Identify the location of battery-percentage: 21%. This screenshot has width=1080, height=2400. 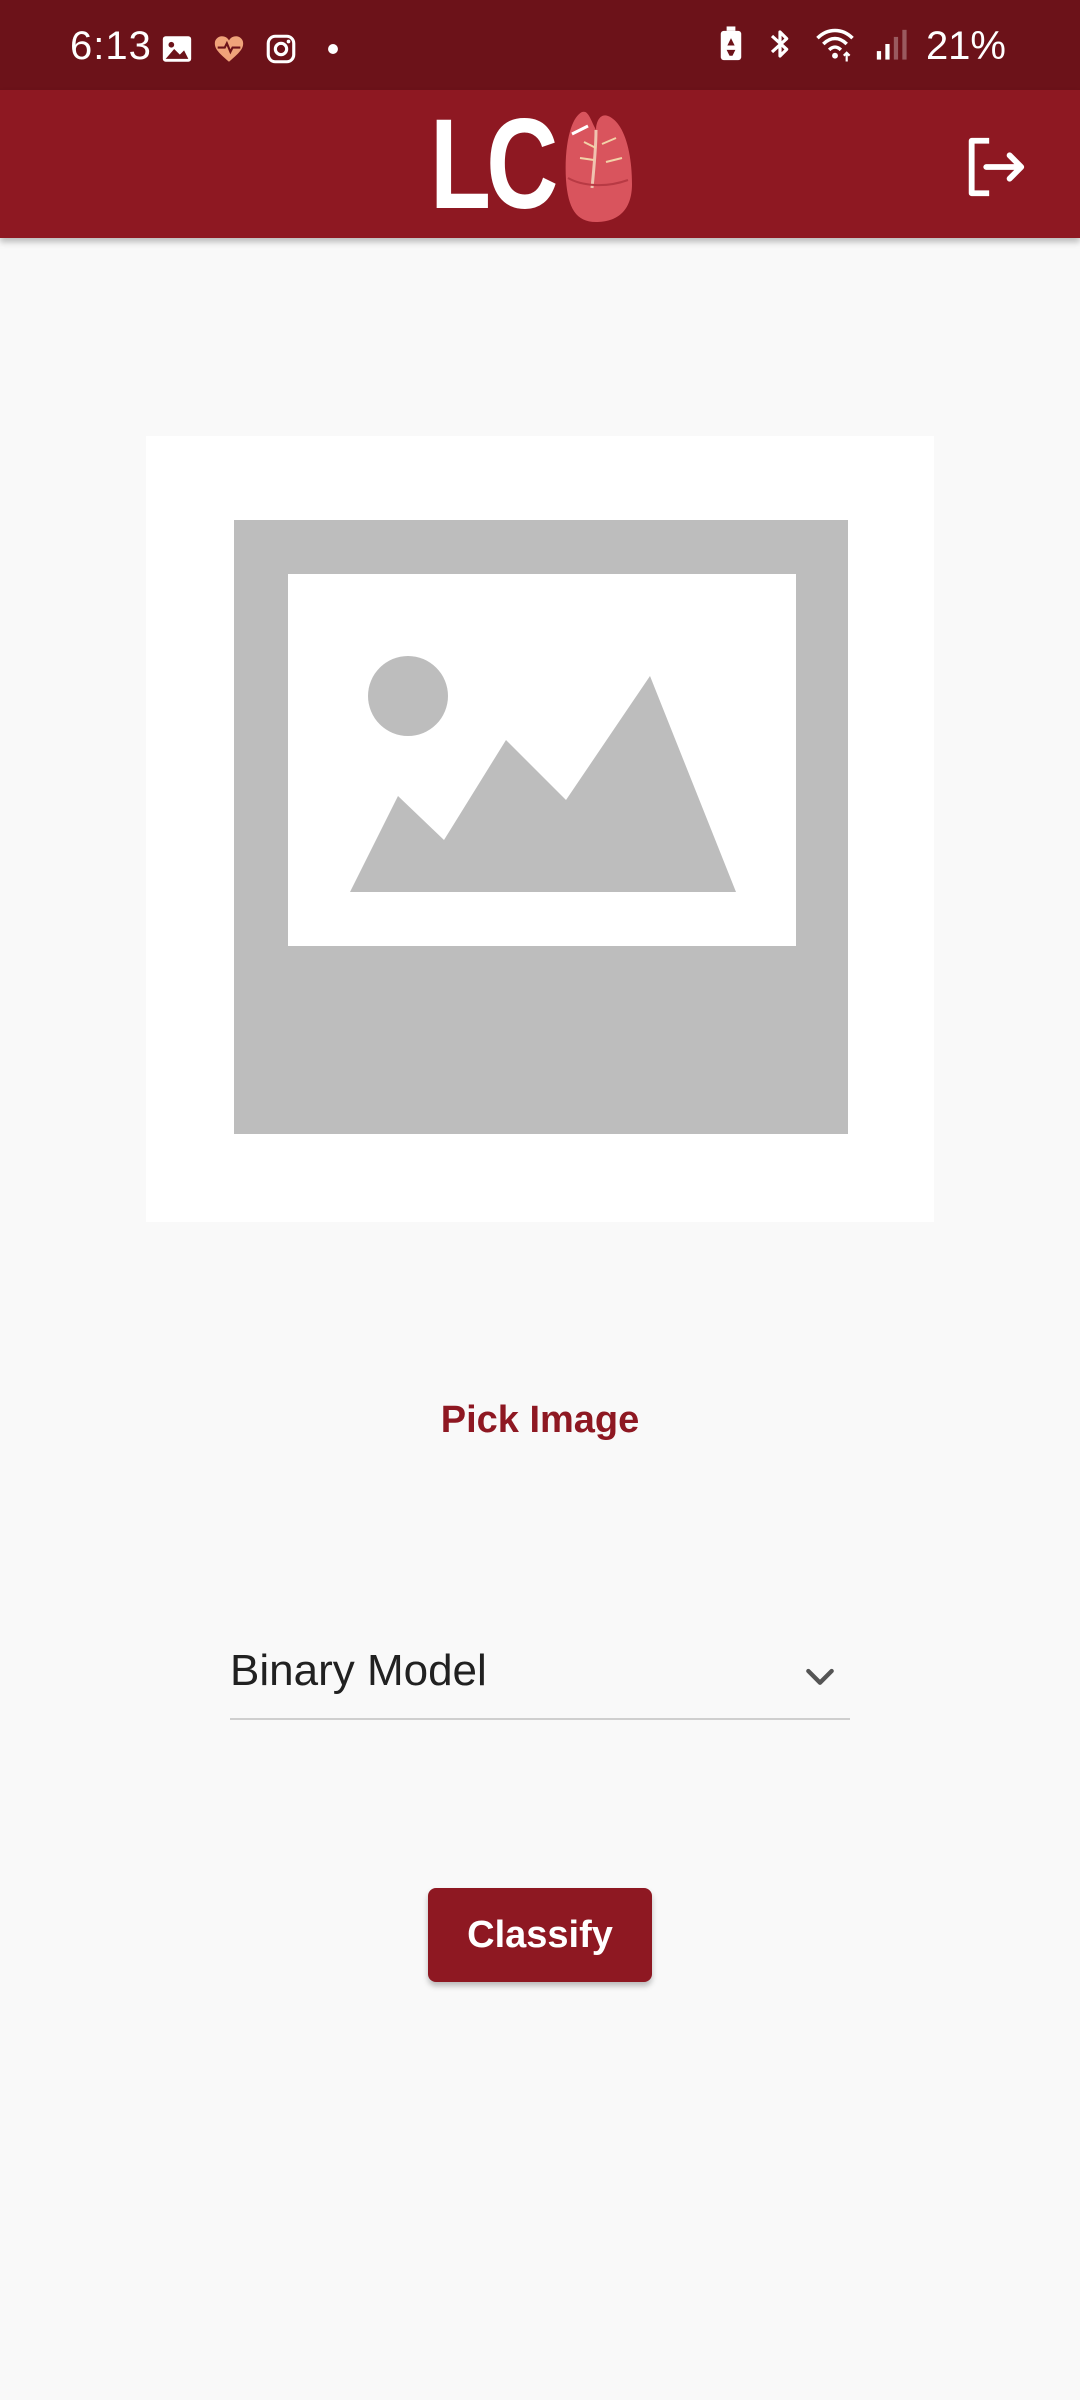
(965, 46).